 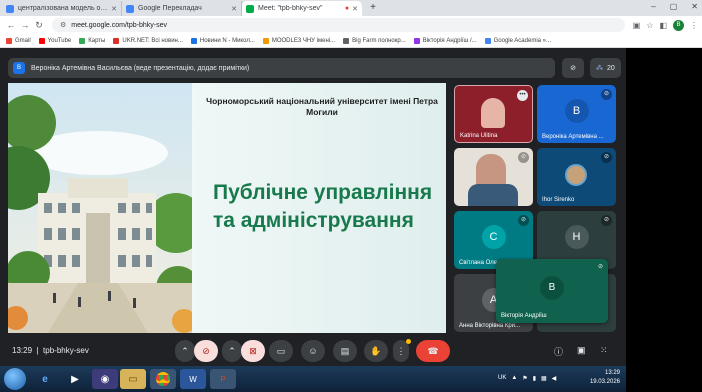 What do you see at coordinates (338, 25) in the screenshot?
I see `url-input: ⚙ meet.google.com/tpb-bhky-sev` at bounding box center [338, 25].